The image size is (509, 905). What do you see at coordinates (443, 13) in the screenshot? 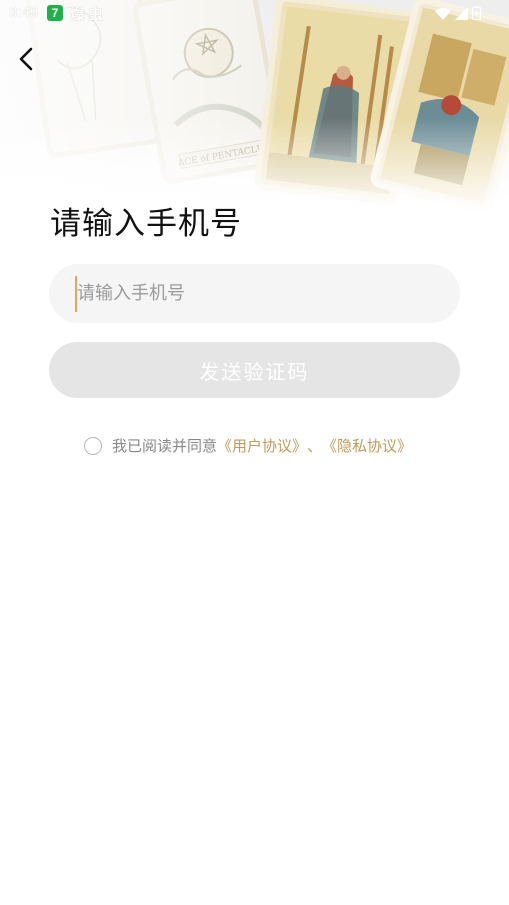
I see `wifi-icon` at bounding box center [443, 13].